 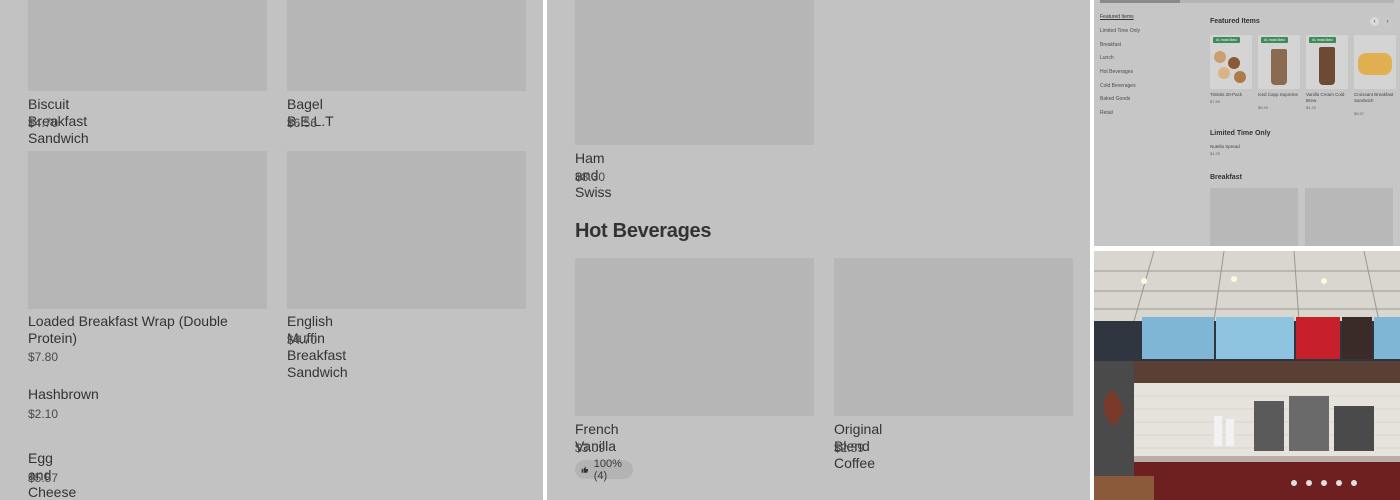 I want to click on featured-item-price: $5.99, so click(x=1263, y=107).